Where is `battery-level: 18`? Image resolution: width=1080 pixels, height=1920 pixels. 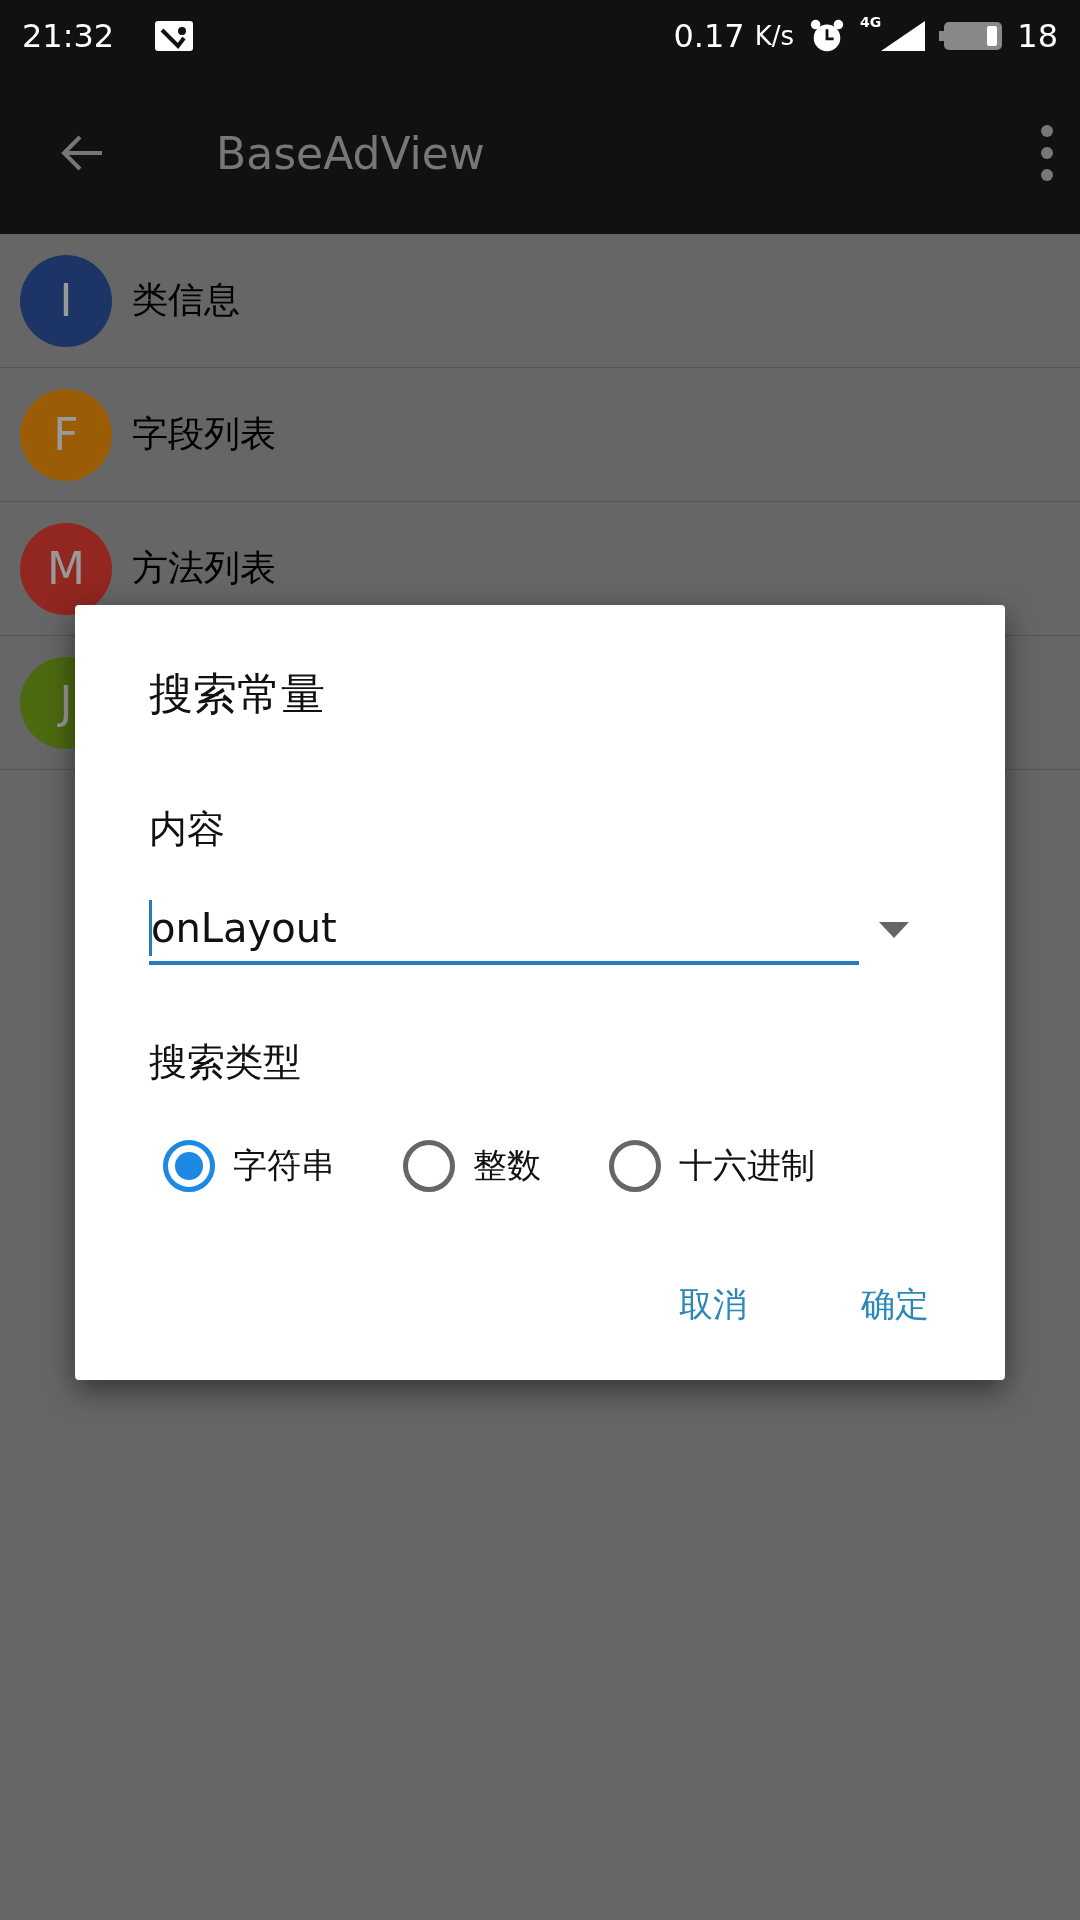 battery-level: 18 is located at coordinates (1037, 36).